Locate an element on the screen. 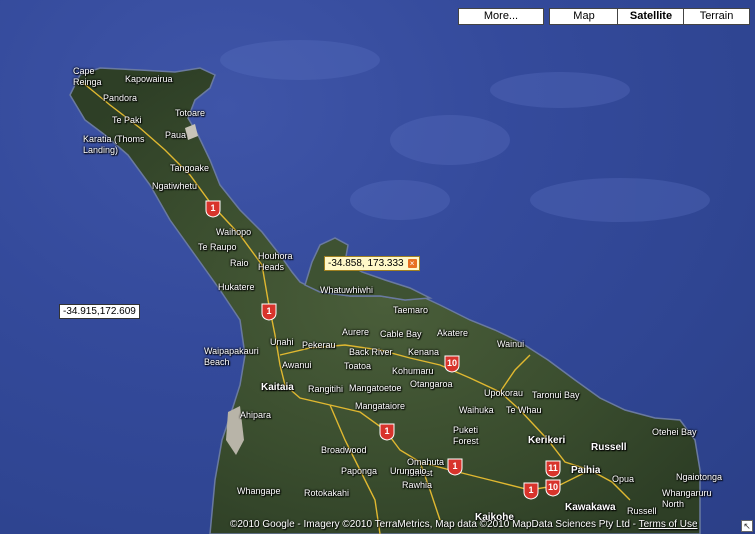 The width and height of the screenshot is (755, 534). place-label: Mangataiore is located at coordinates (380, 406).